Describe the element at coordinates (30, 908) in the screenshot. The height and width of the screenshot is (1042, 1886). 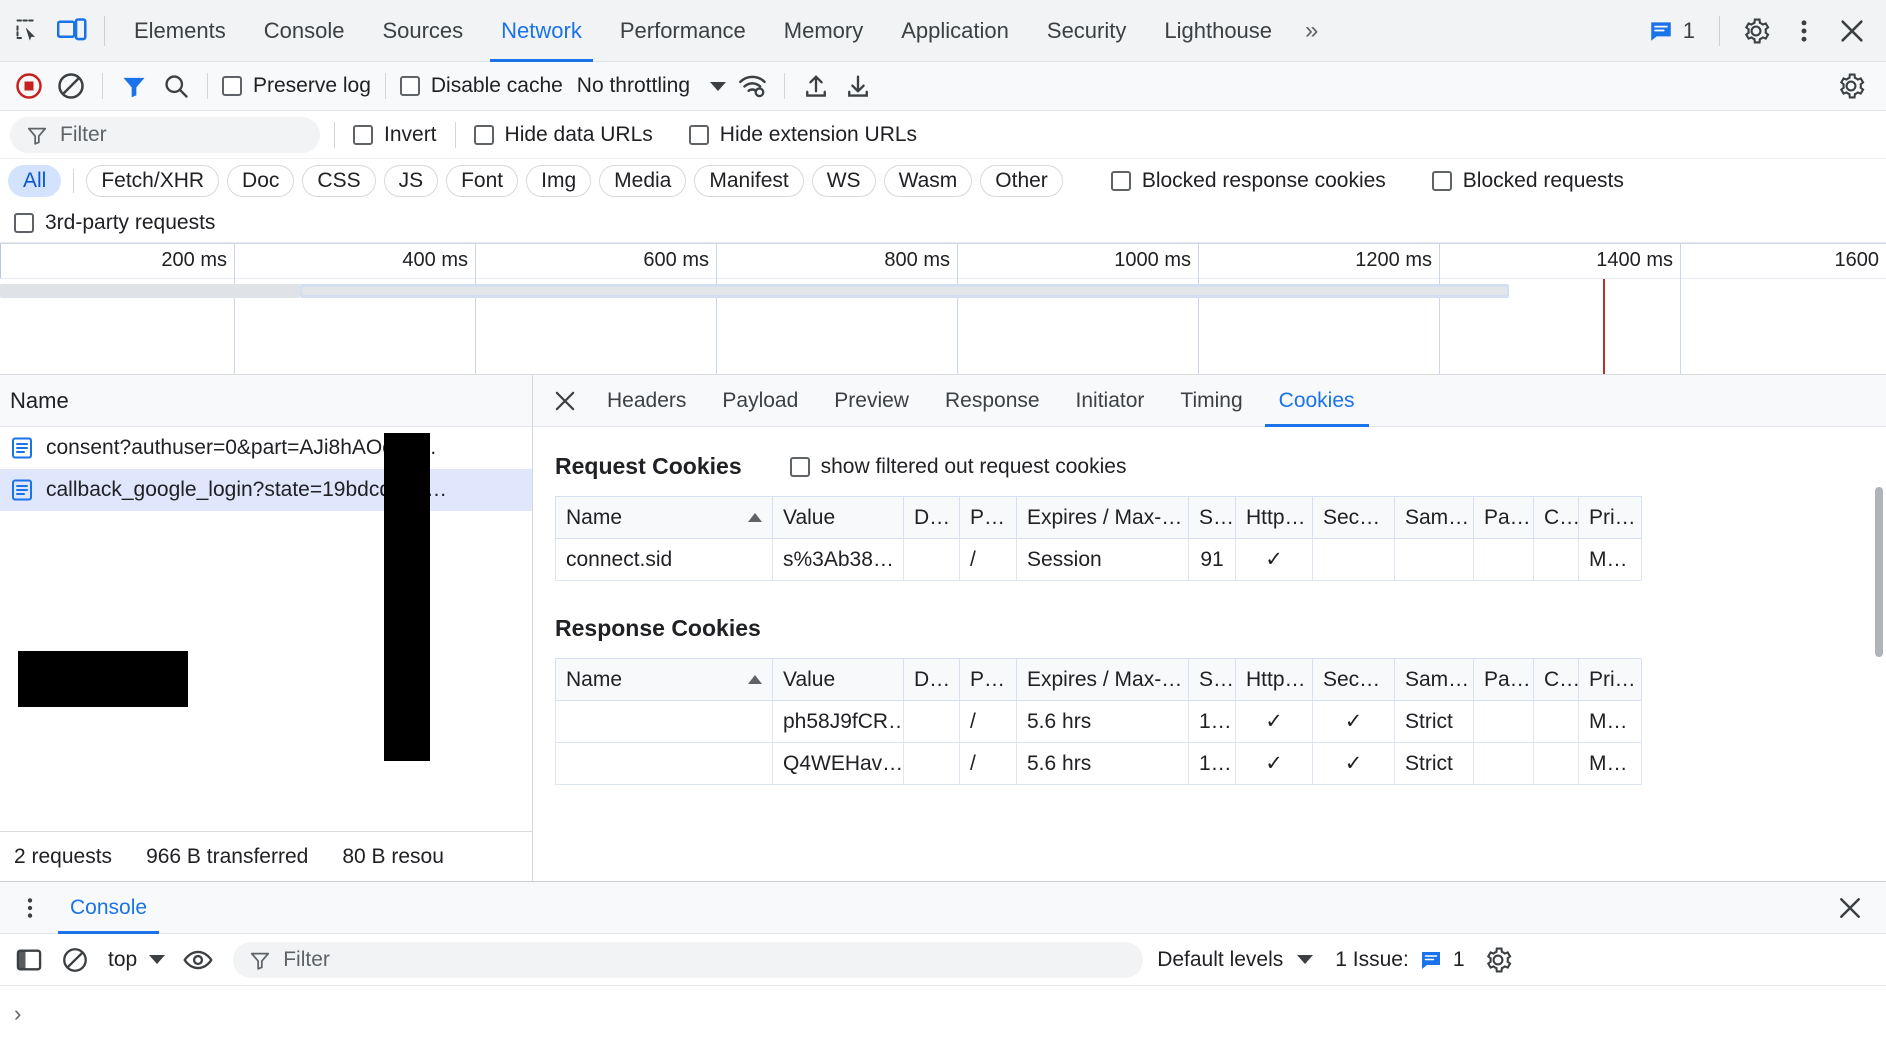
I see `drawer-more-tools-icon` at that location.